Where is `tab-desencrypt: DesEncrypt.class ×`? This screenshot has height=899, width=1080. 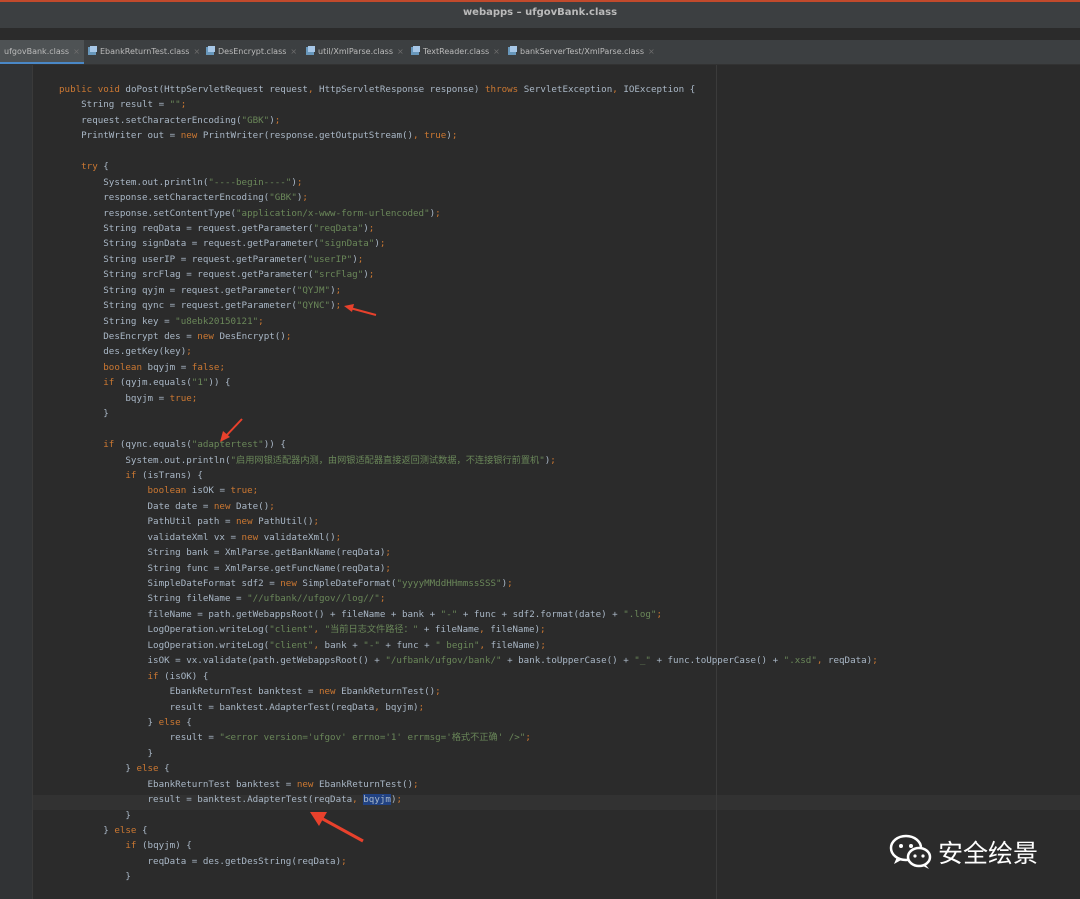
tab-desencrypt: DesEncrypt.class × is located at coordinates (251, 52).